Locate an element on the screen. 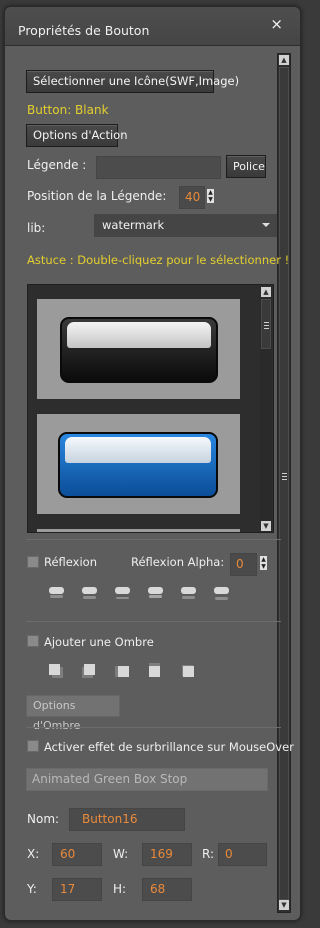 This screenshot has width=320, height=928. blue-glass-button-icon is located at coordinates (138, 465).